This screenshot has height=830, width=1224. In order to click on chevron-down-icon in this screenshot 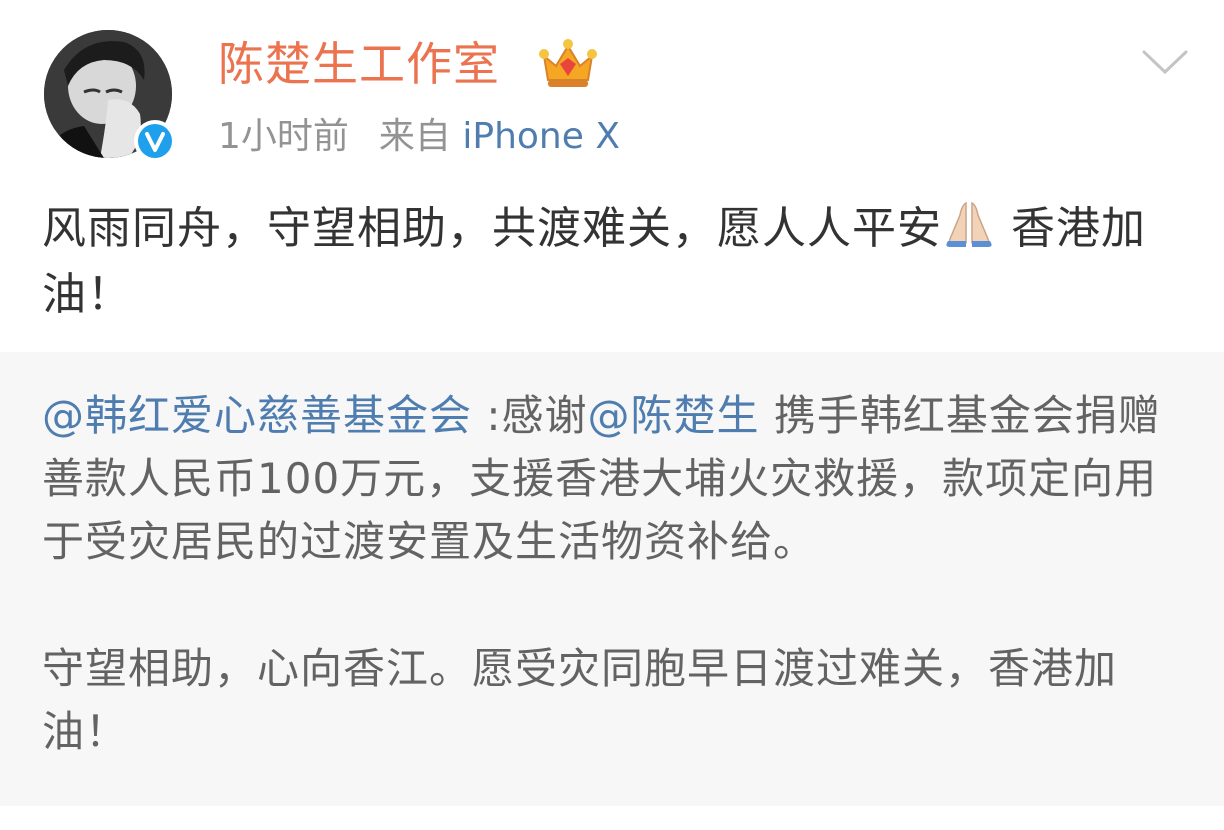, I will do `click(1165, 61)`.